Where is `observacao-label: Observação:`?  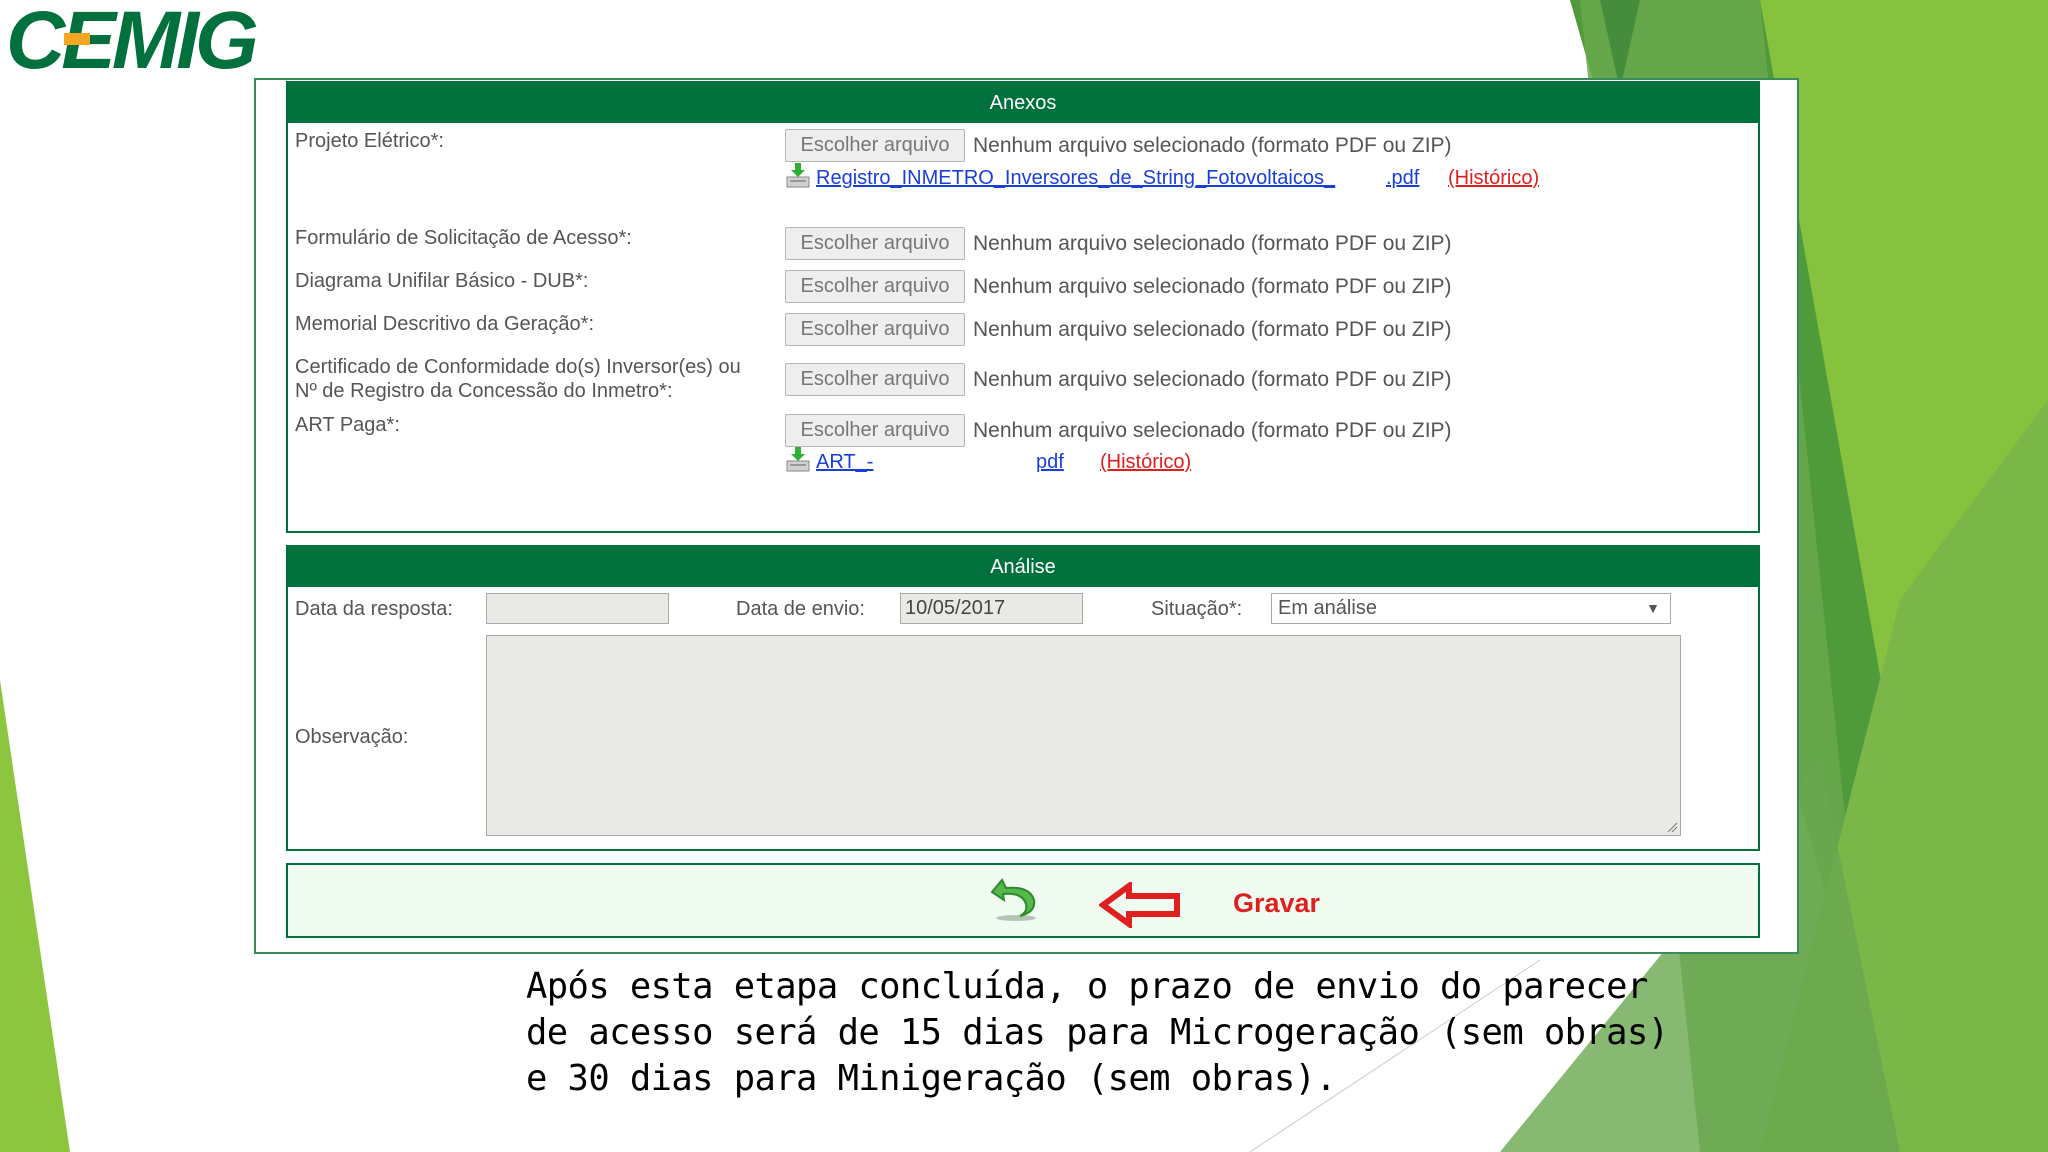 observacao-label: Observação: is located at coordinates (352, 737).